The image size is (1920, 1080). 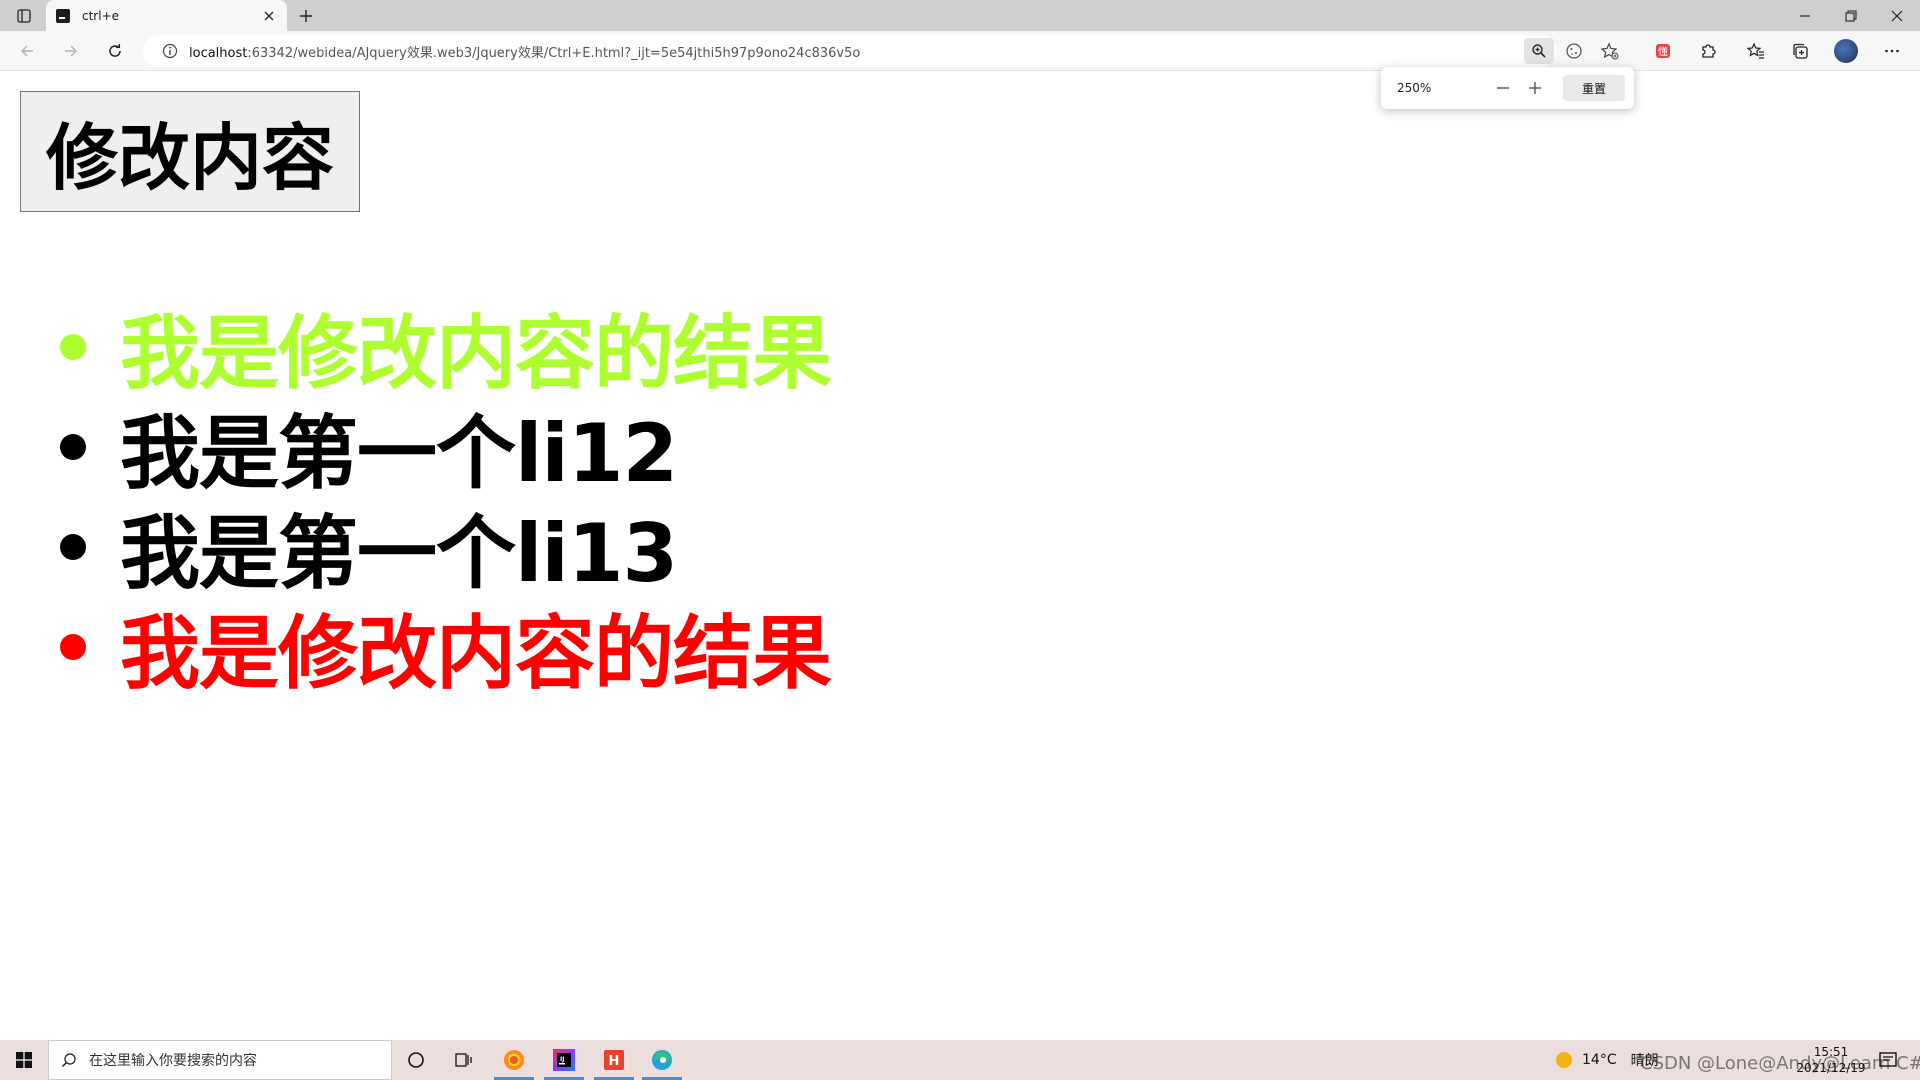 I want to click on svg-text: IJ, so click(x=562, y=1059).